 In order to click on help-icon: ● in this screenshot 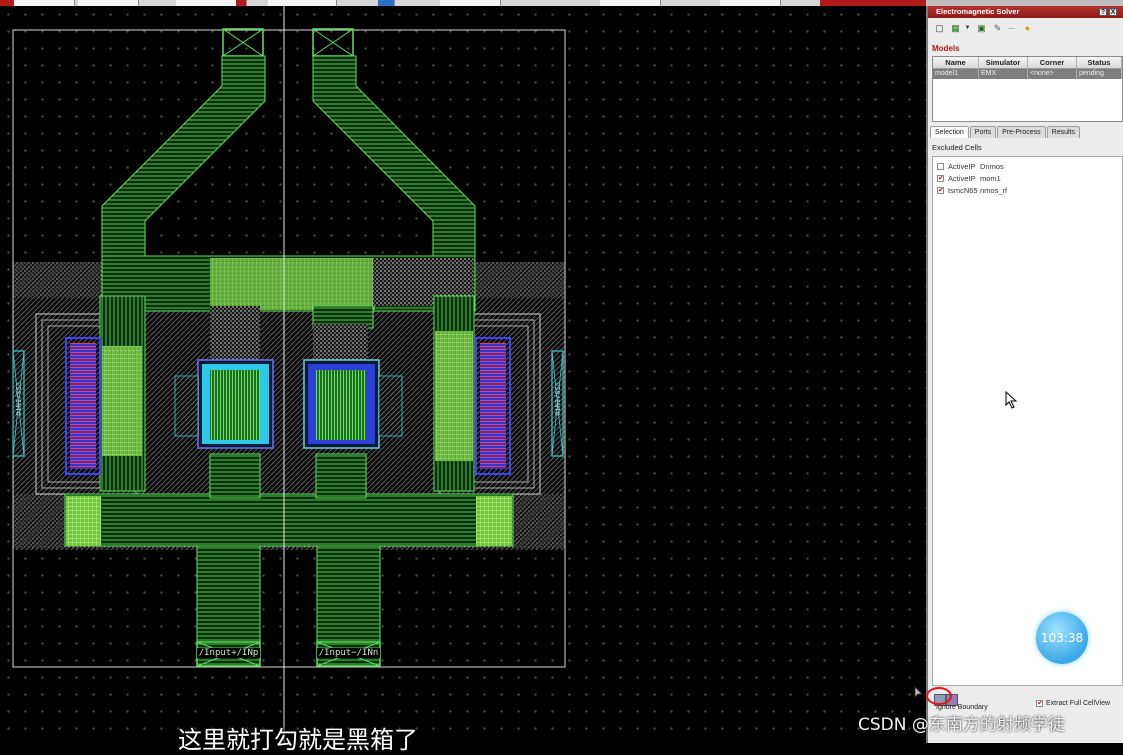, I will do `click(1027, 28)`.